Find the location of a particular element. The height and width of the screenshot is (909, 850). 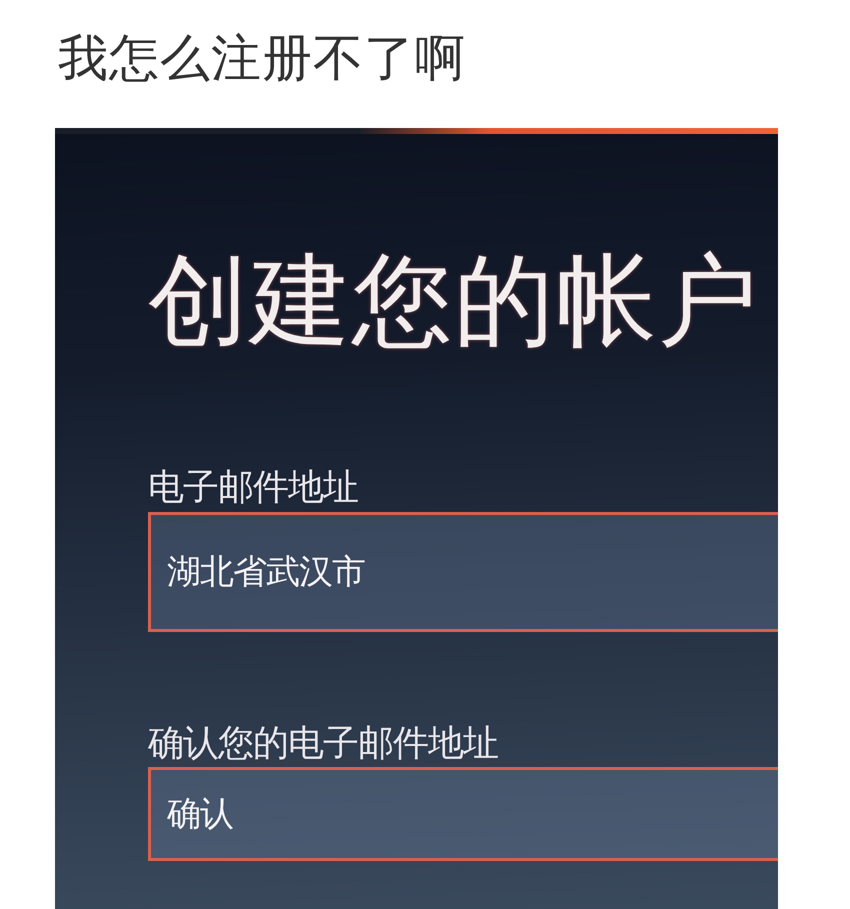

email-field: 湖北省武汉市 is located at coordinates (463, 572).